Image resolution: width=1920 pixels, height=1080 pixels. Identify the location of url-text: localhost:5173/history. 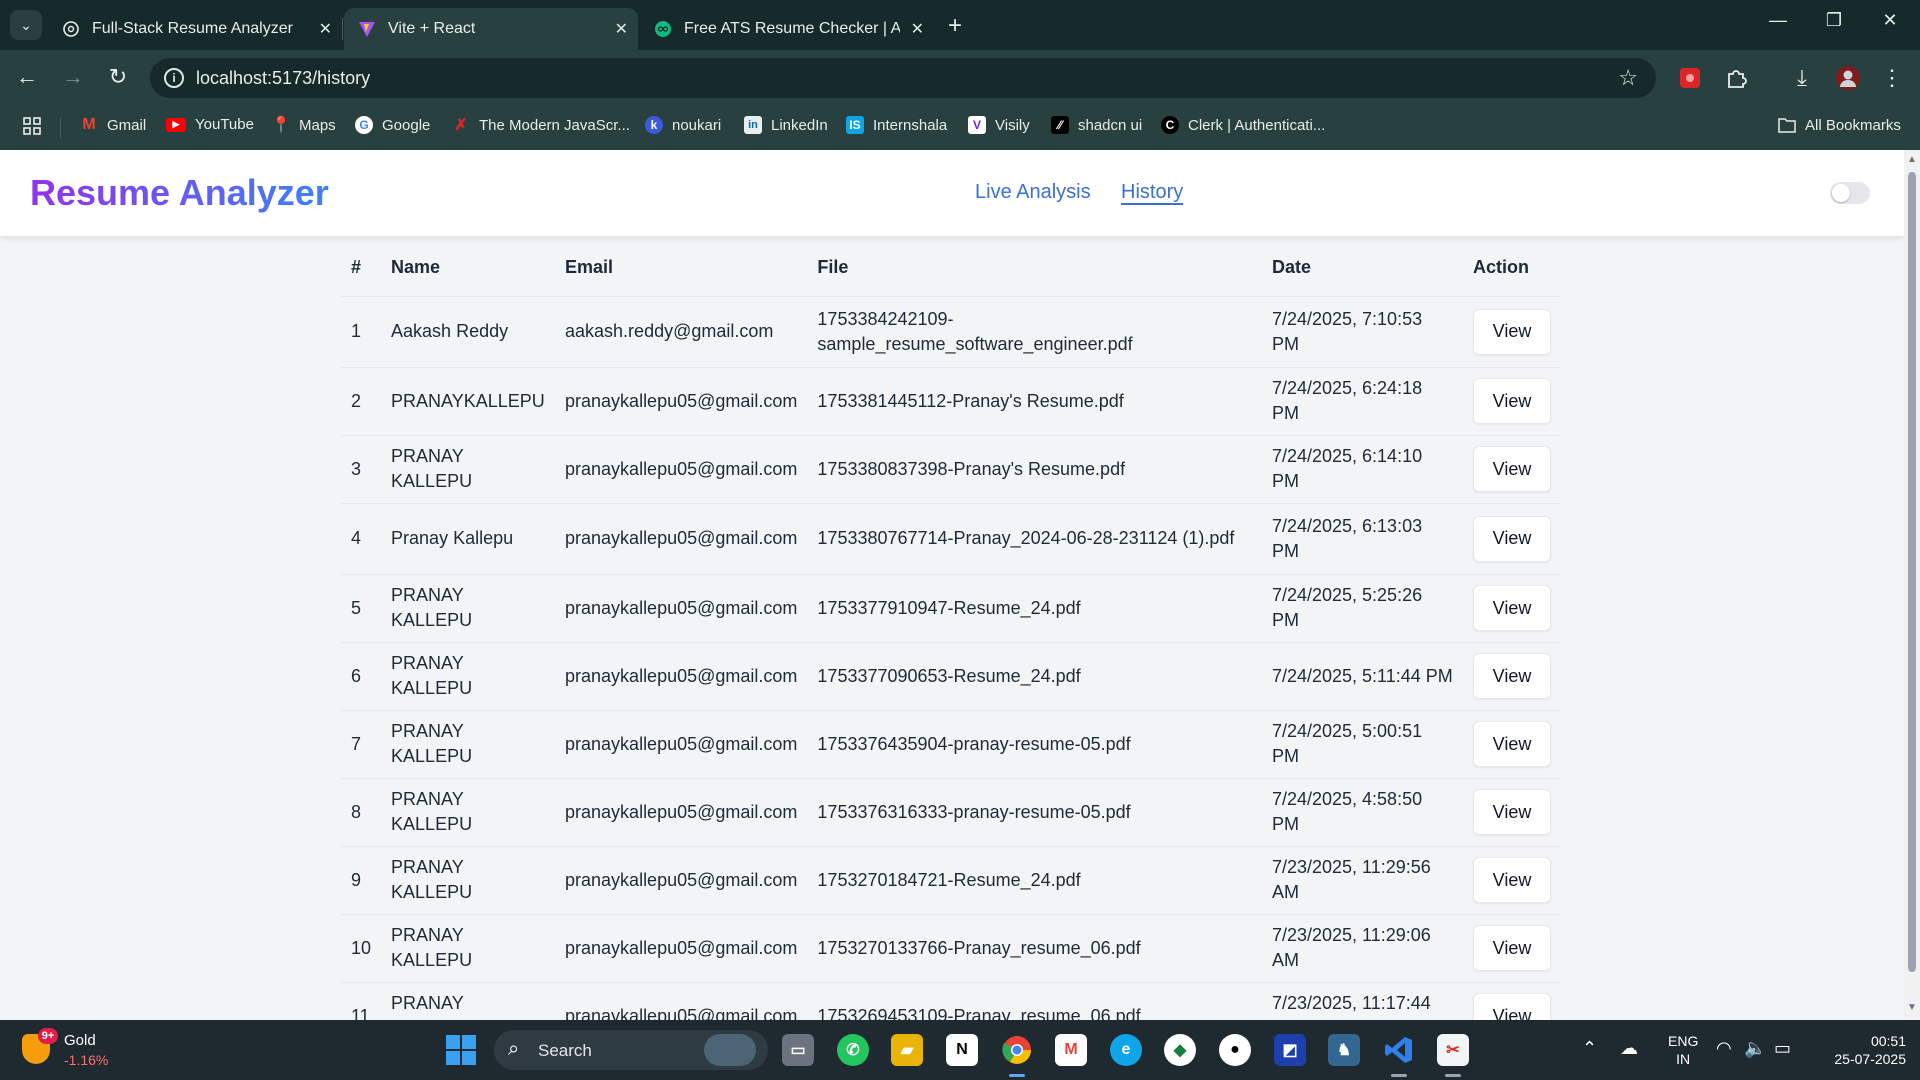
(283, 78).